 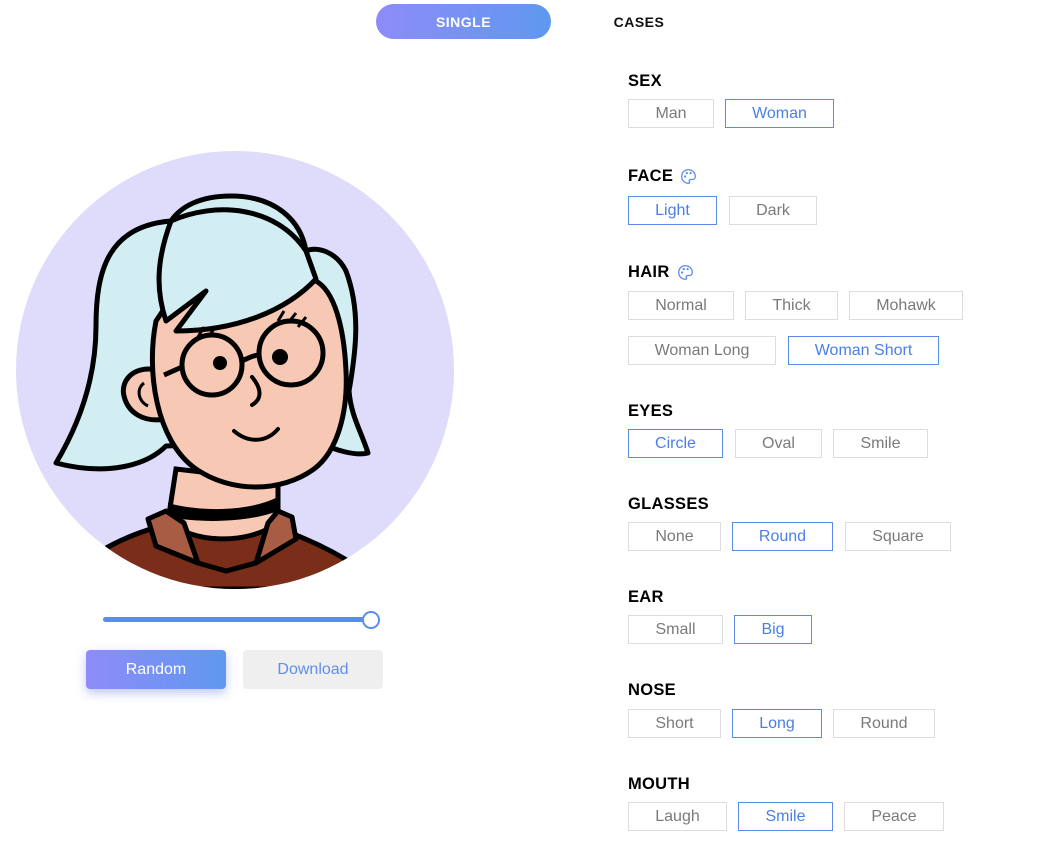 I want to click on option-hair-normal: Normal, so click(x=681, y=305).